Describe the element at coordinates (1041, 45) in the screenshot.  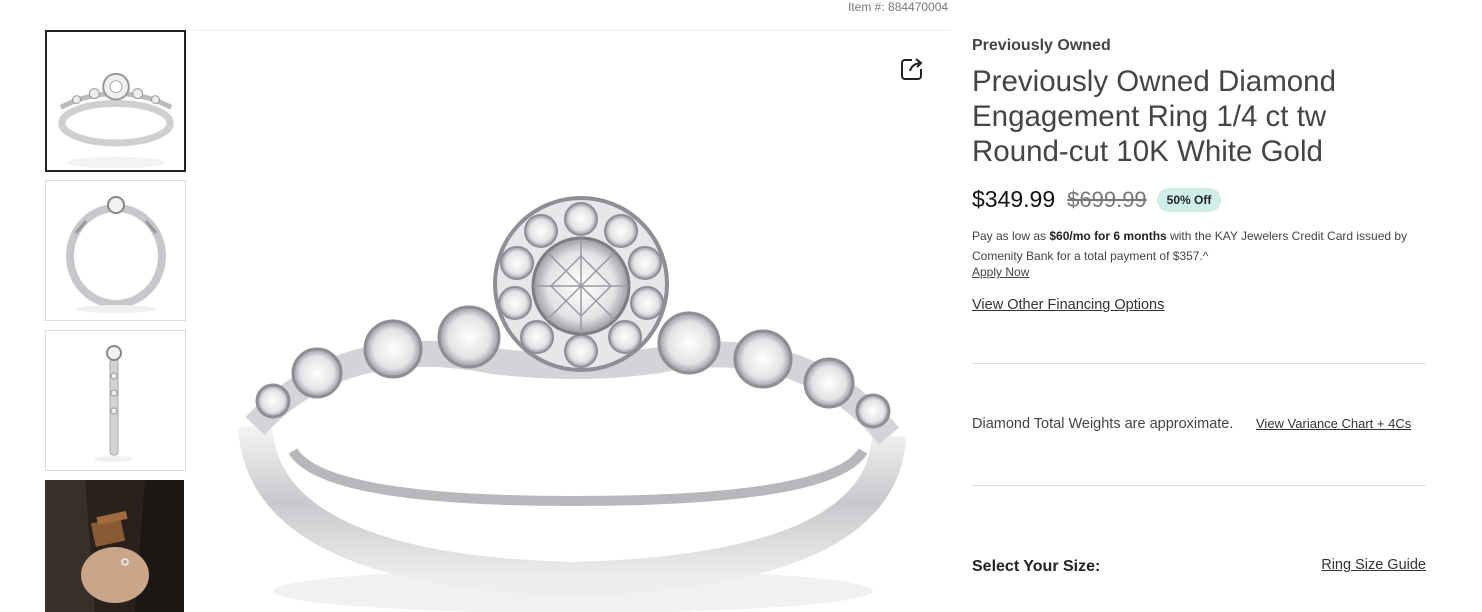
I see `product-eyebrow: Previously Owned` at that location.